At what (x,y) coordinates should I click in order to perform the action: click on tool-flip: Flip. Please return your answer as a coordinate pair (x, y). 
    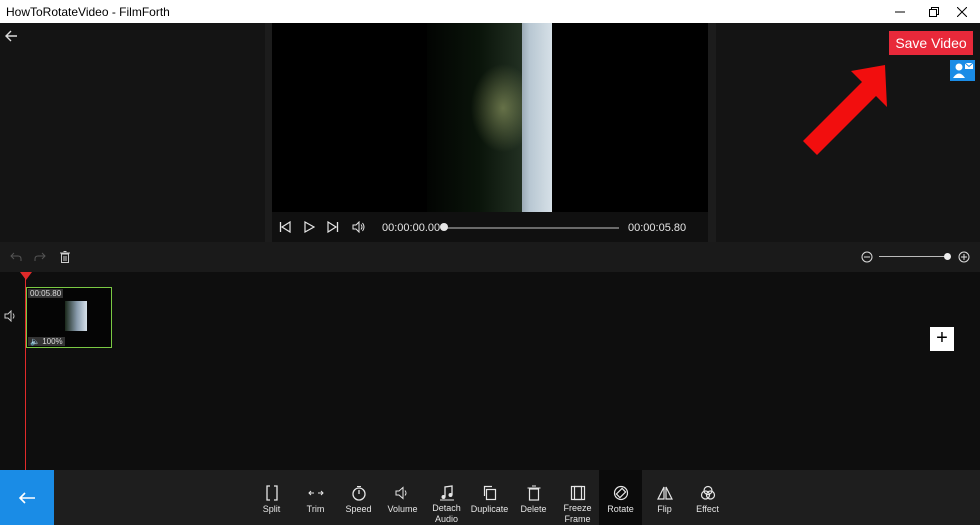
    Looking at the image, I should click on (664, 497).